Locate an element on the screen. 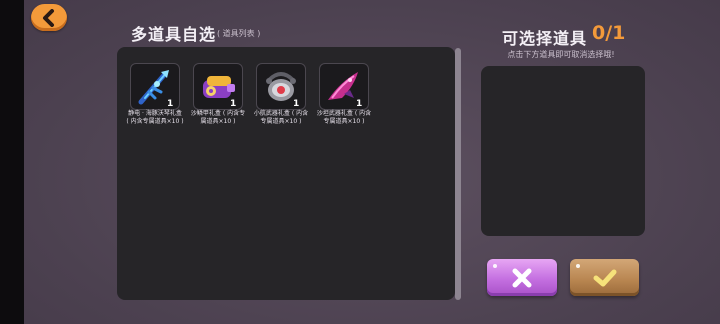  chevron-left-icon is located at coordinates (48, 17).